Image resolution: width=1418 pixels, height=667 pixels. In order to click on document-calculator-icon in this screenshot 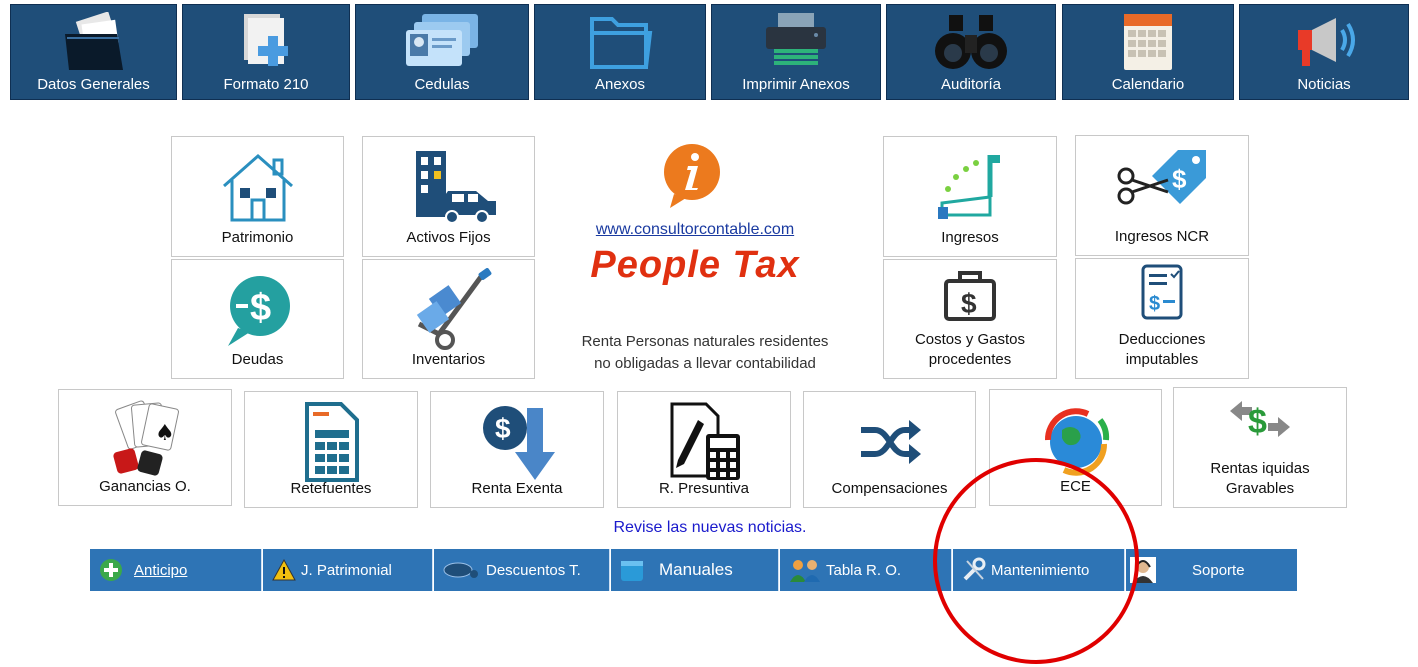, I will do `click(704, 442)`.